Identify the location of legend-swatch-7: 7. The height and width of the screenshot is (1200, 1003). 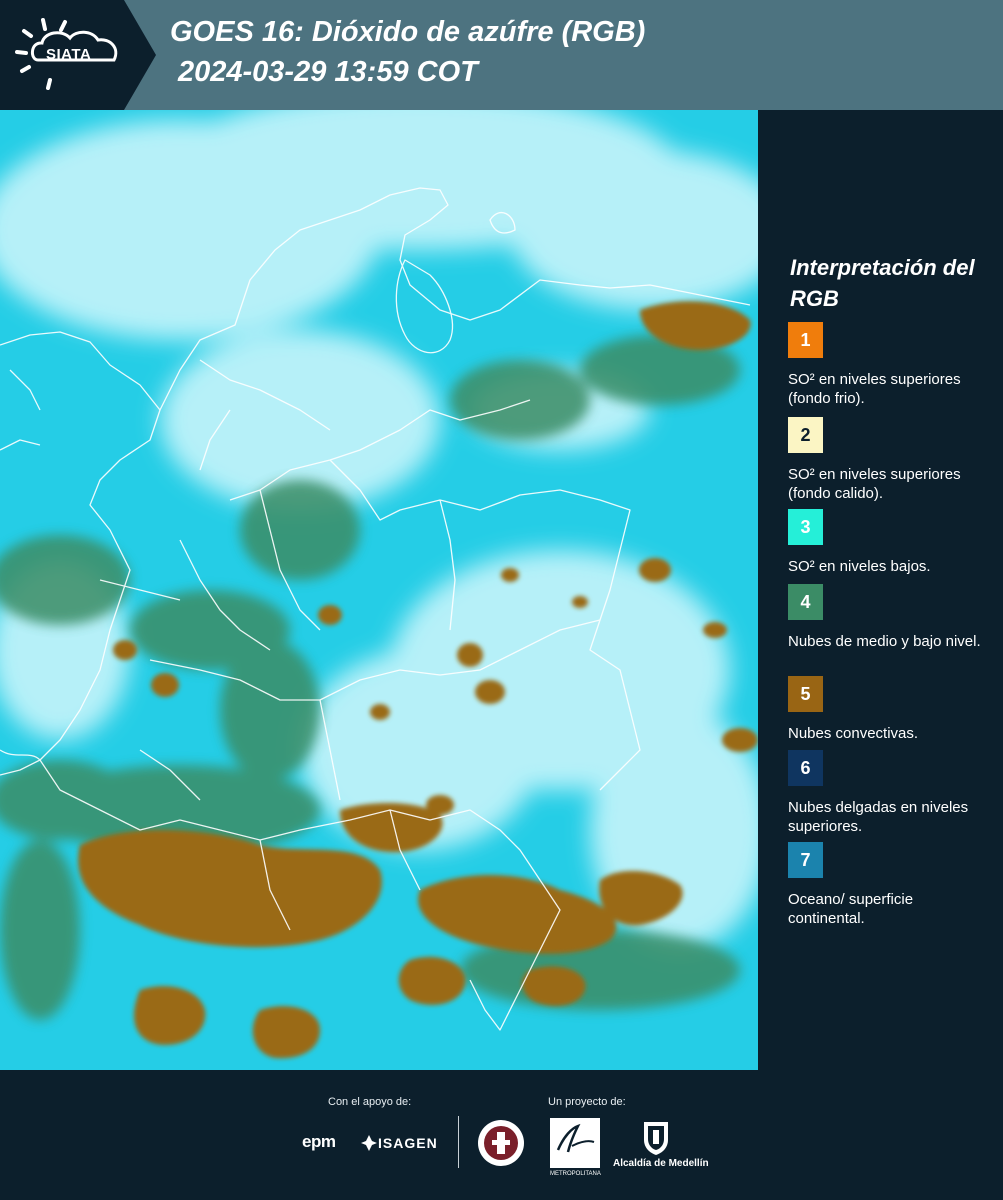
(805, 860).